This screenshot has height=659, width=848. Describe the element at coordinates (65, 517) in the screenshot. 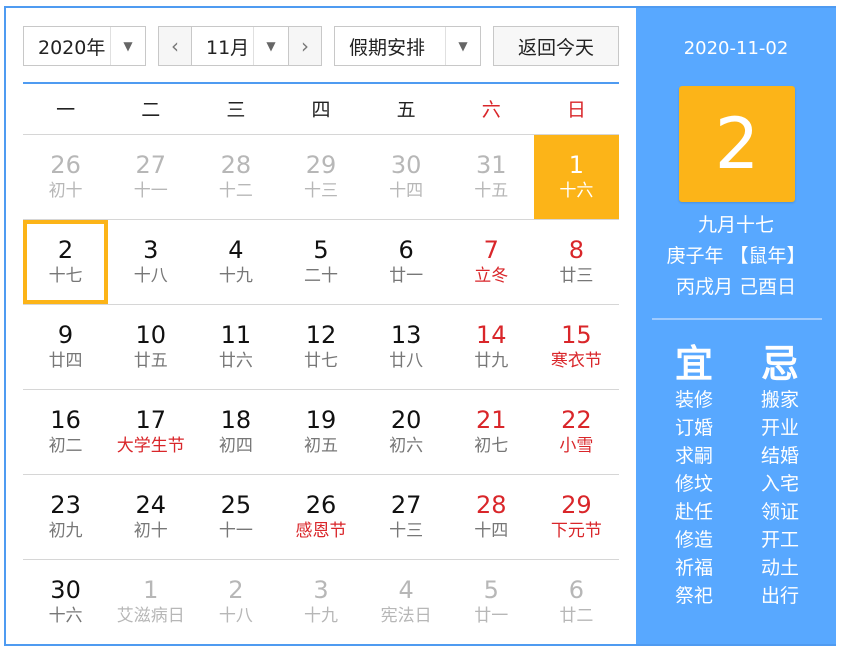

I see `day-cell: 23 初九` at that location.